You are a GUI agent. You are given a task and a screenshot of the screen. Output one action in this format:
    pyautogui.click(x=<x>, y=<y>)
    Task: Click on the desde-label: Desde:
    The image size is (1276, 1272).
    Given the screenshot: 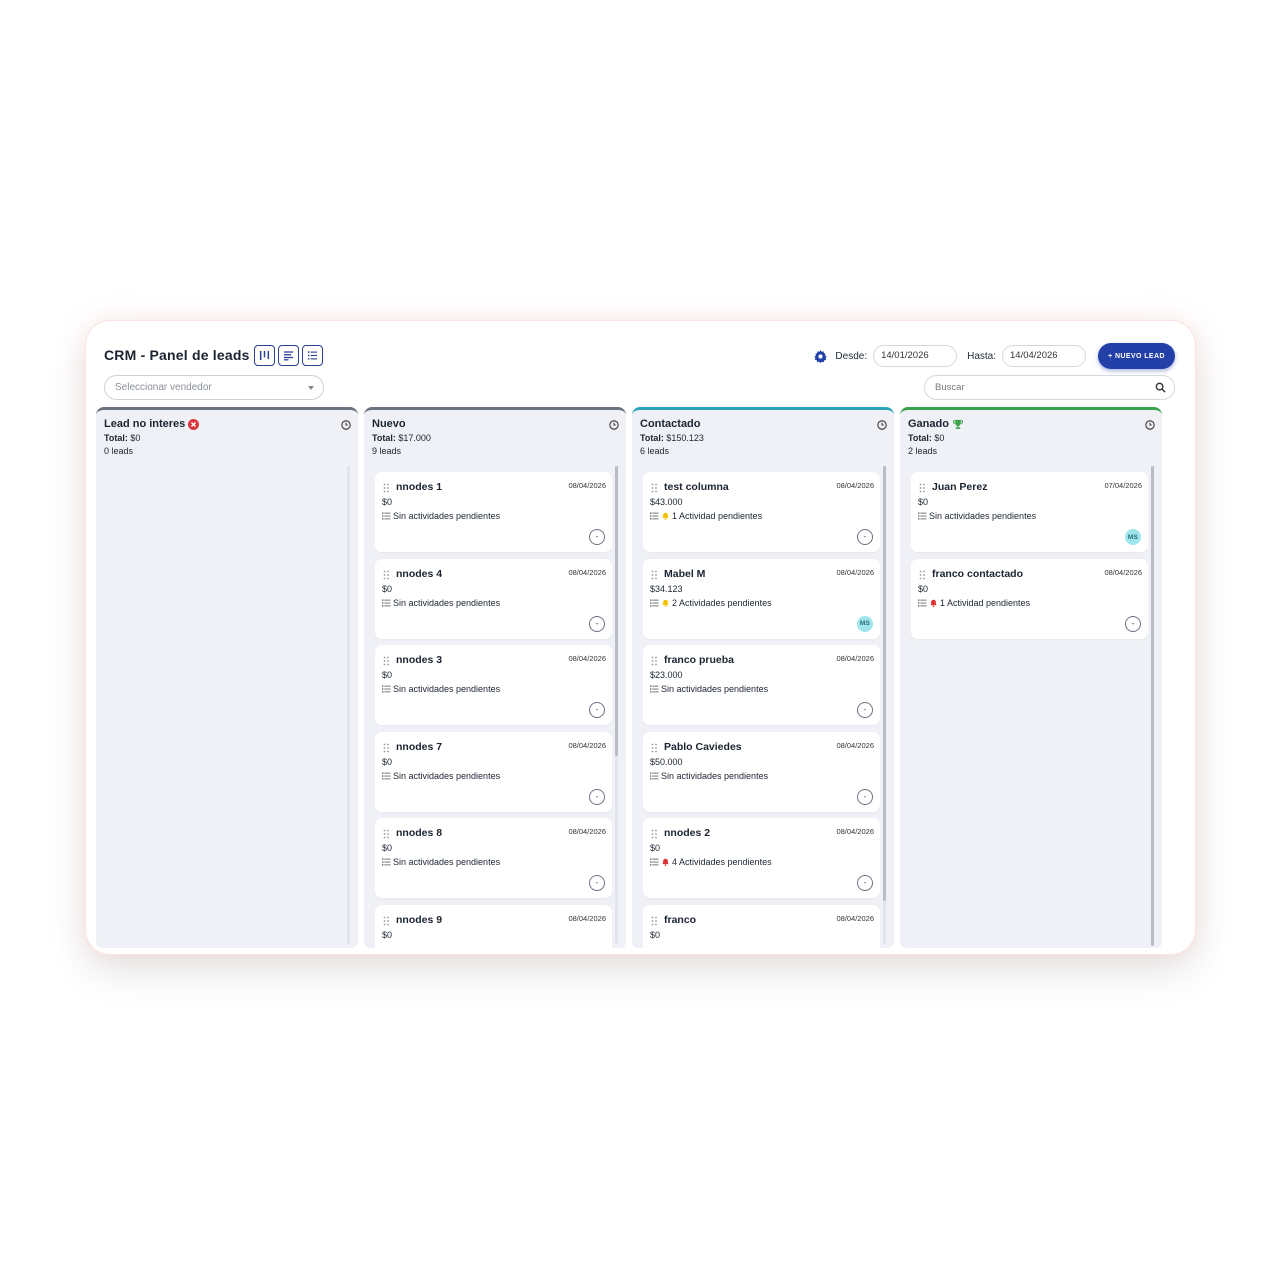 What is the action you would take?
    pyautogui.click(x=851, y=356)
    